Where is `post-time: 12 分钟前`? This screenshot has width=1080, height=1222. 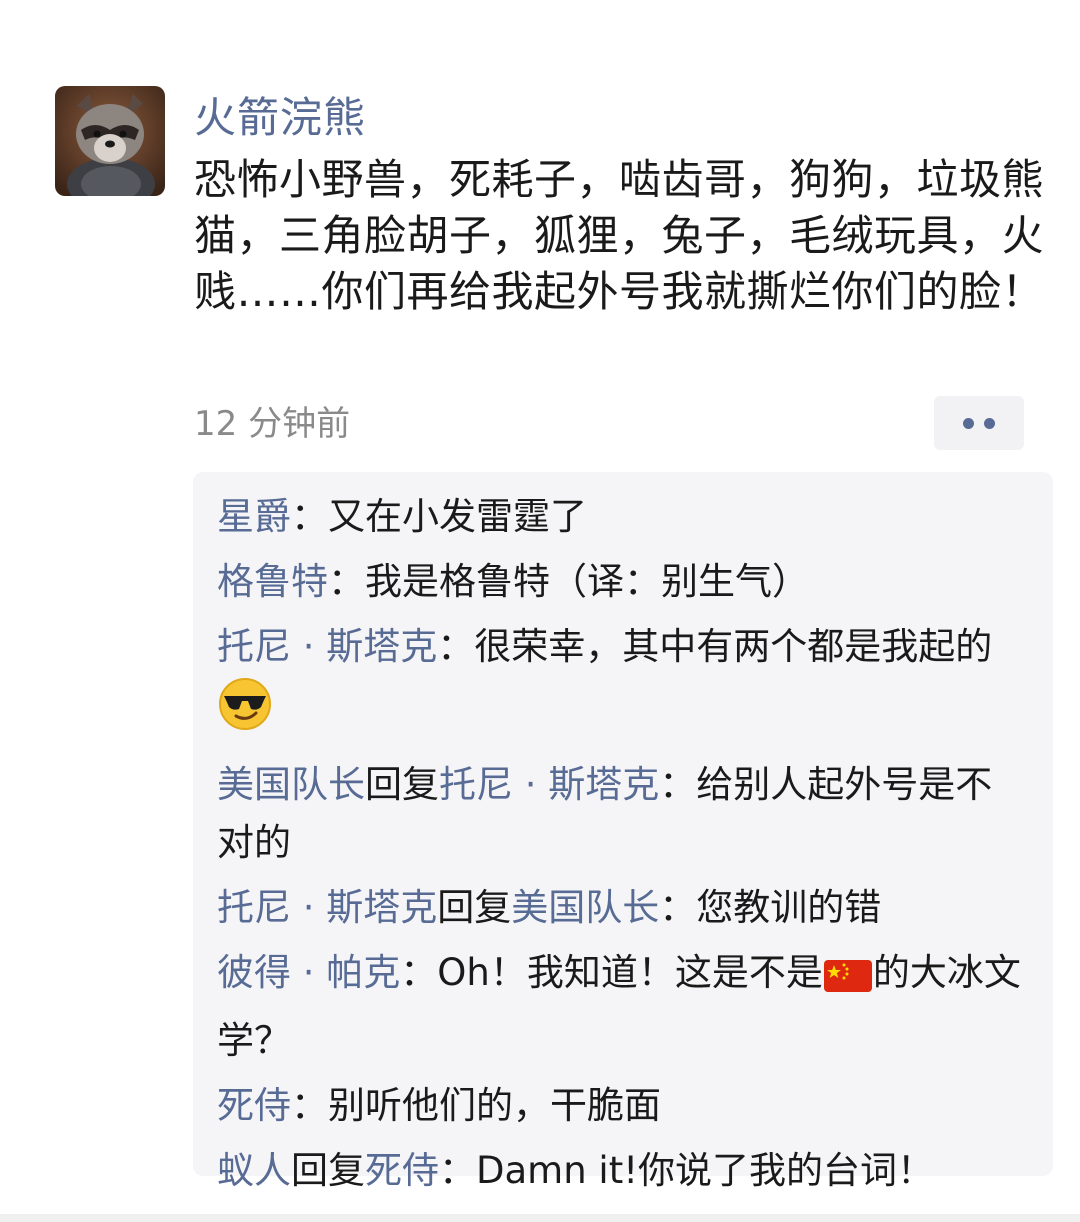 post-time: 12 分钟前 is located at coordinates (272, 424).